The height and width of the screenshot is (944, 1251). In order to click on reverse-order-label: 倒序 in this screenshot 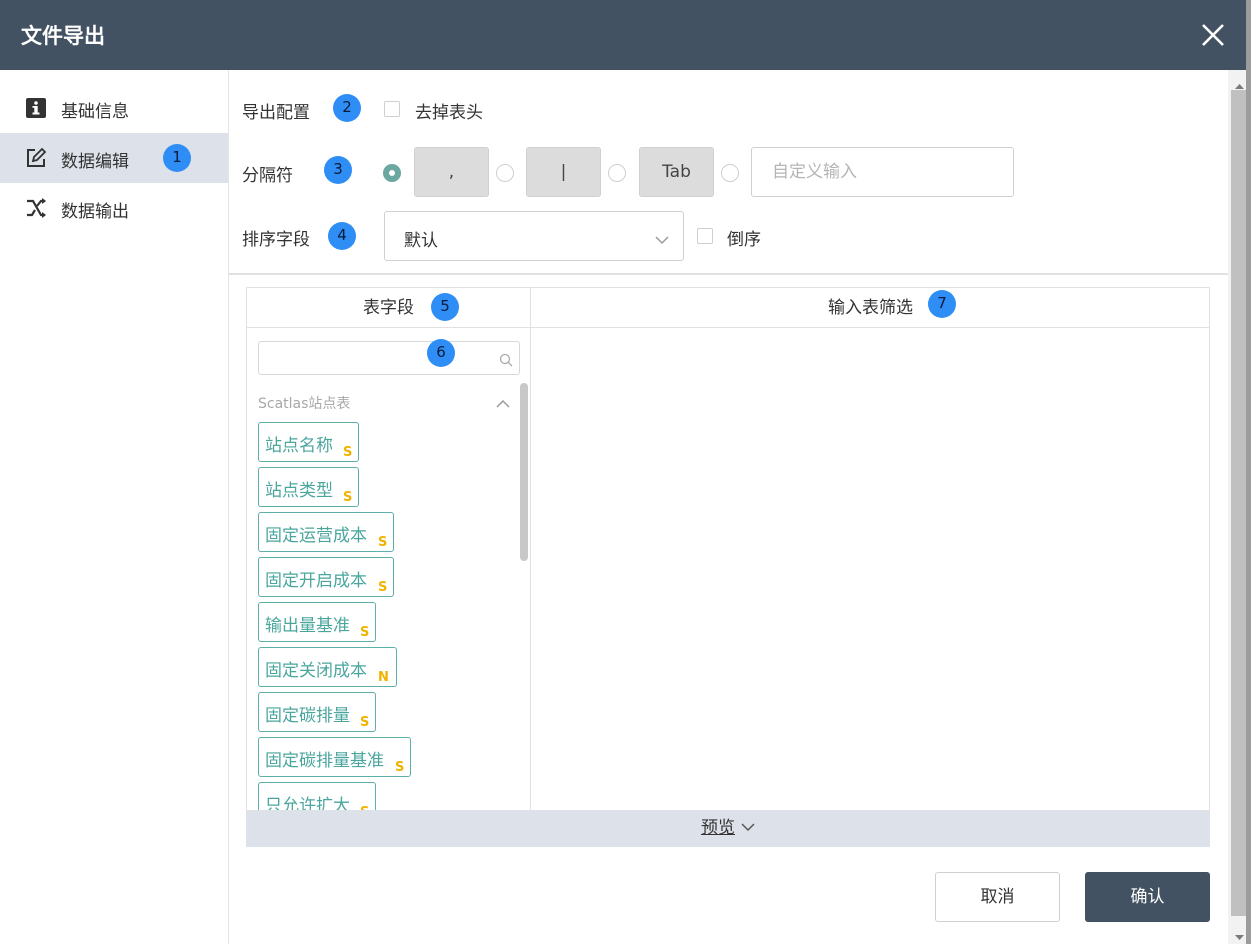, I will do `click(744, 240)`.